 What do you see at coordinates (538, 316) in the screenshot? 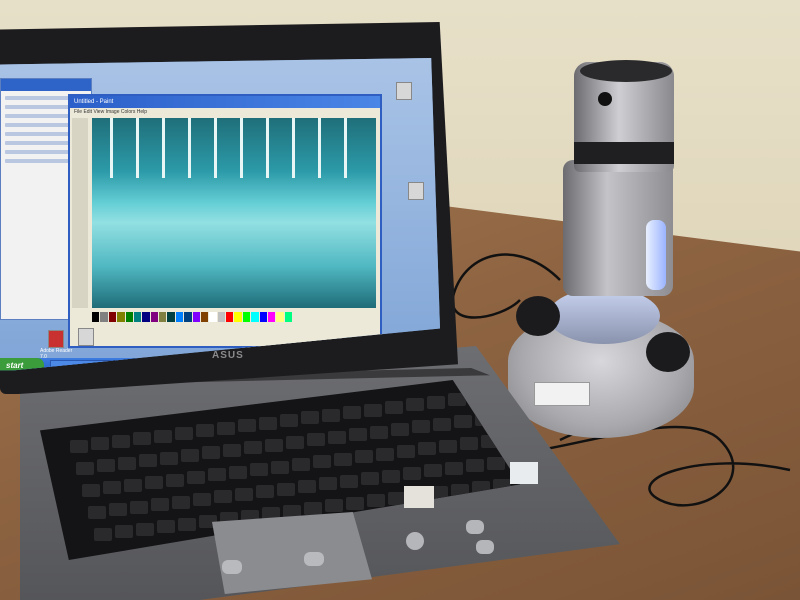
I see `focus-knob-left` at bounding box center [538, 316].